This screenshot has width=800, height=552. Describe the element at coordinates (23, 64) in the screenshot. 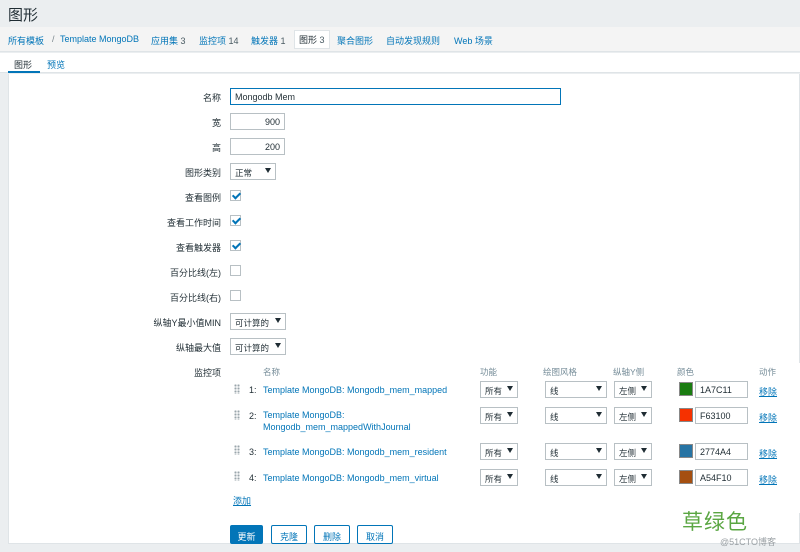

I see `tab-graph: 图形` at that location.